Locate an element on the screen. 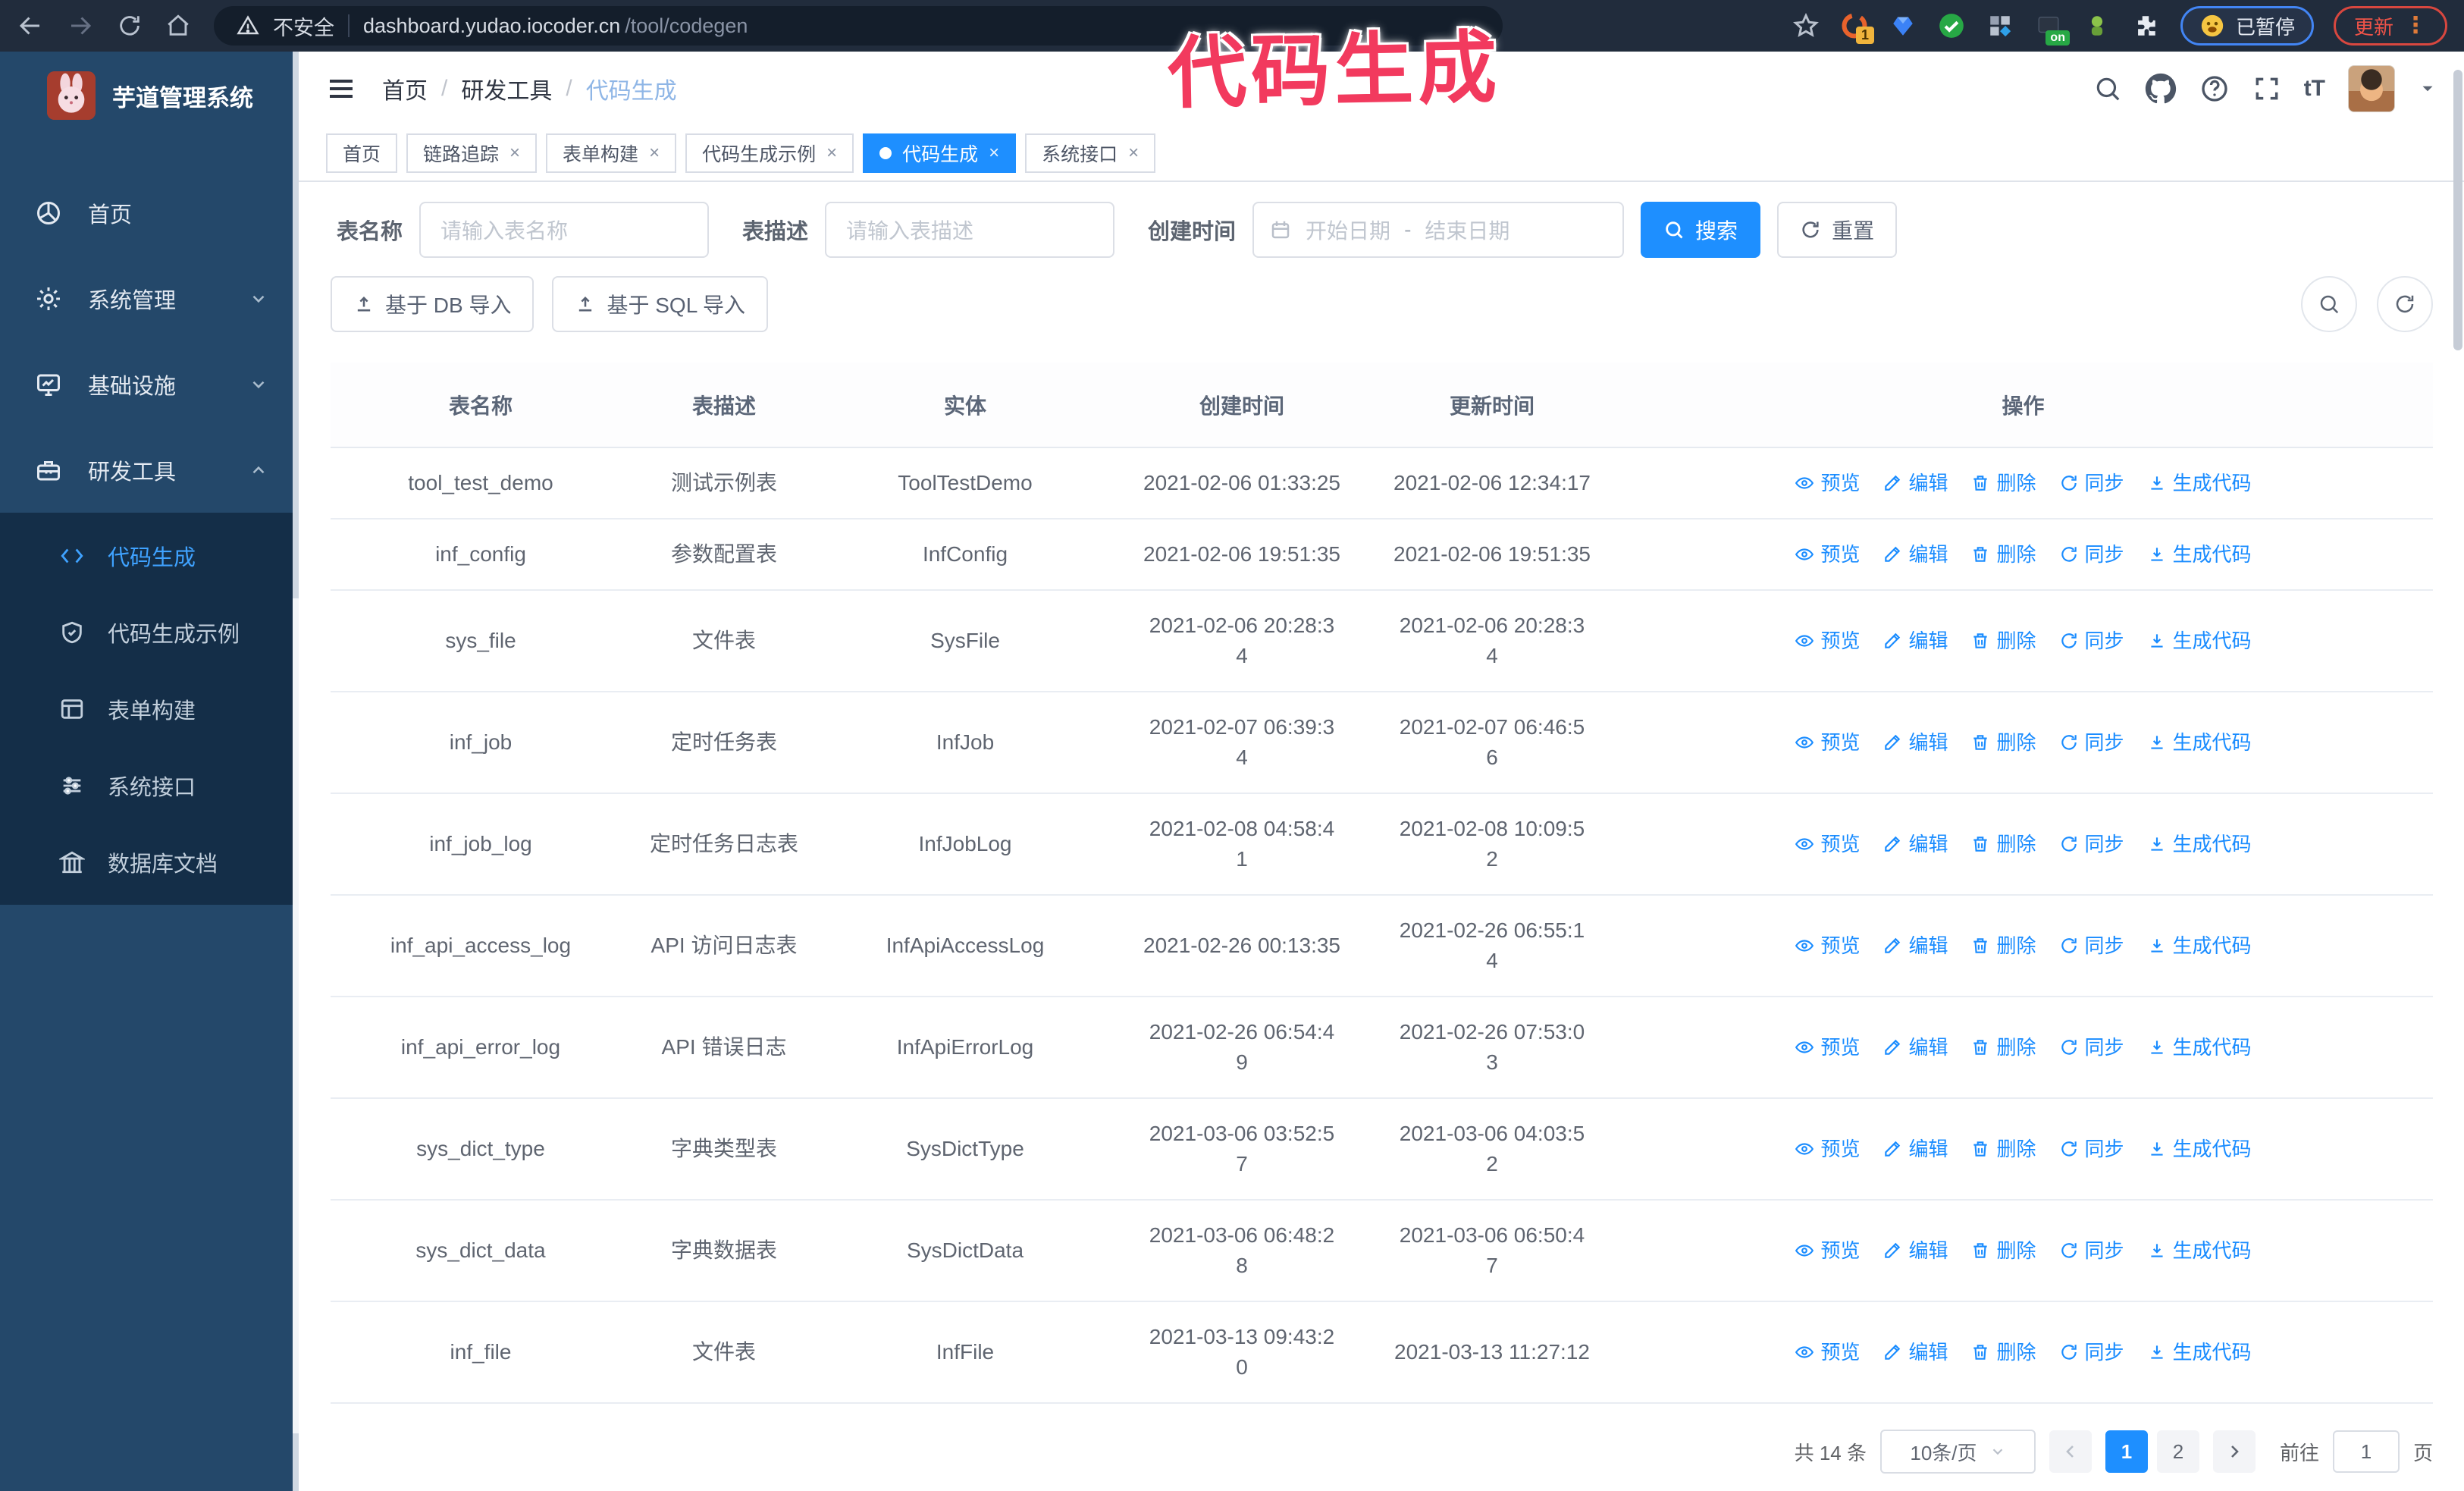 The image size is (2464, 1491). logo-row: 芋道管理系统 is located at coordinates (150, 96).